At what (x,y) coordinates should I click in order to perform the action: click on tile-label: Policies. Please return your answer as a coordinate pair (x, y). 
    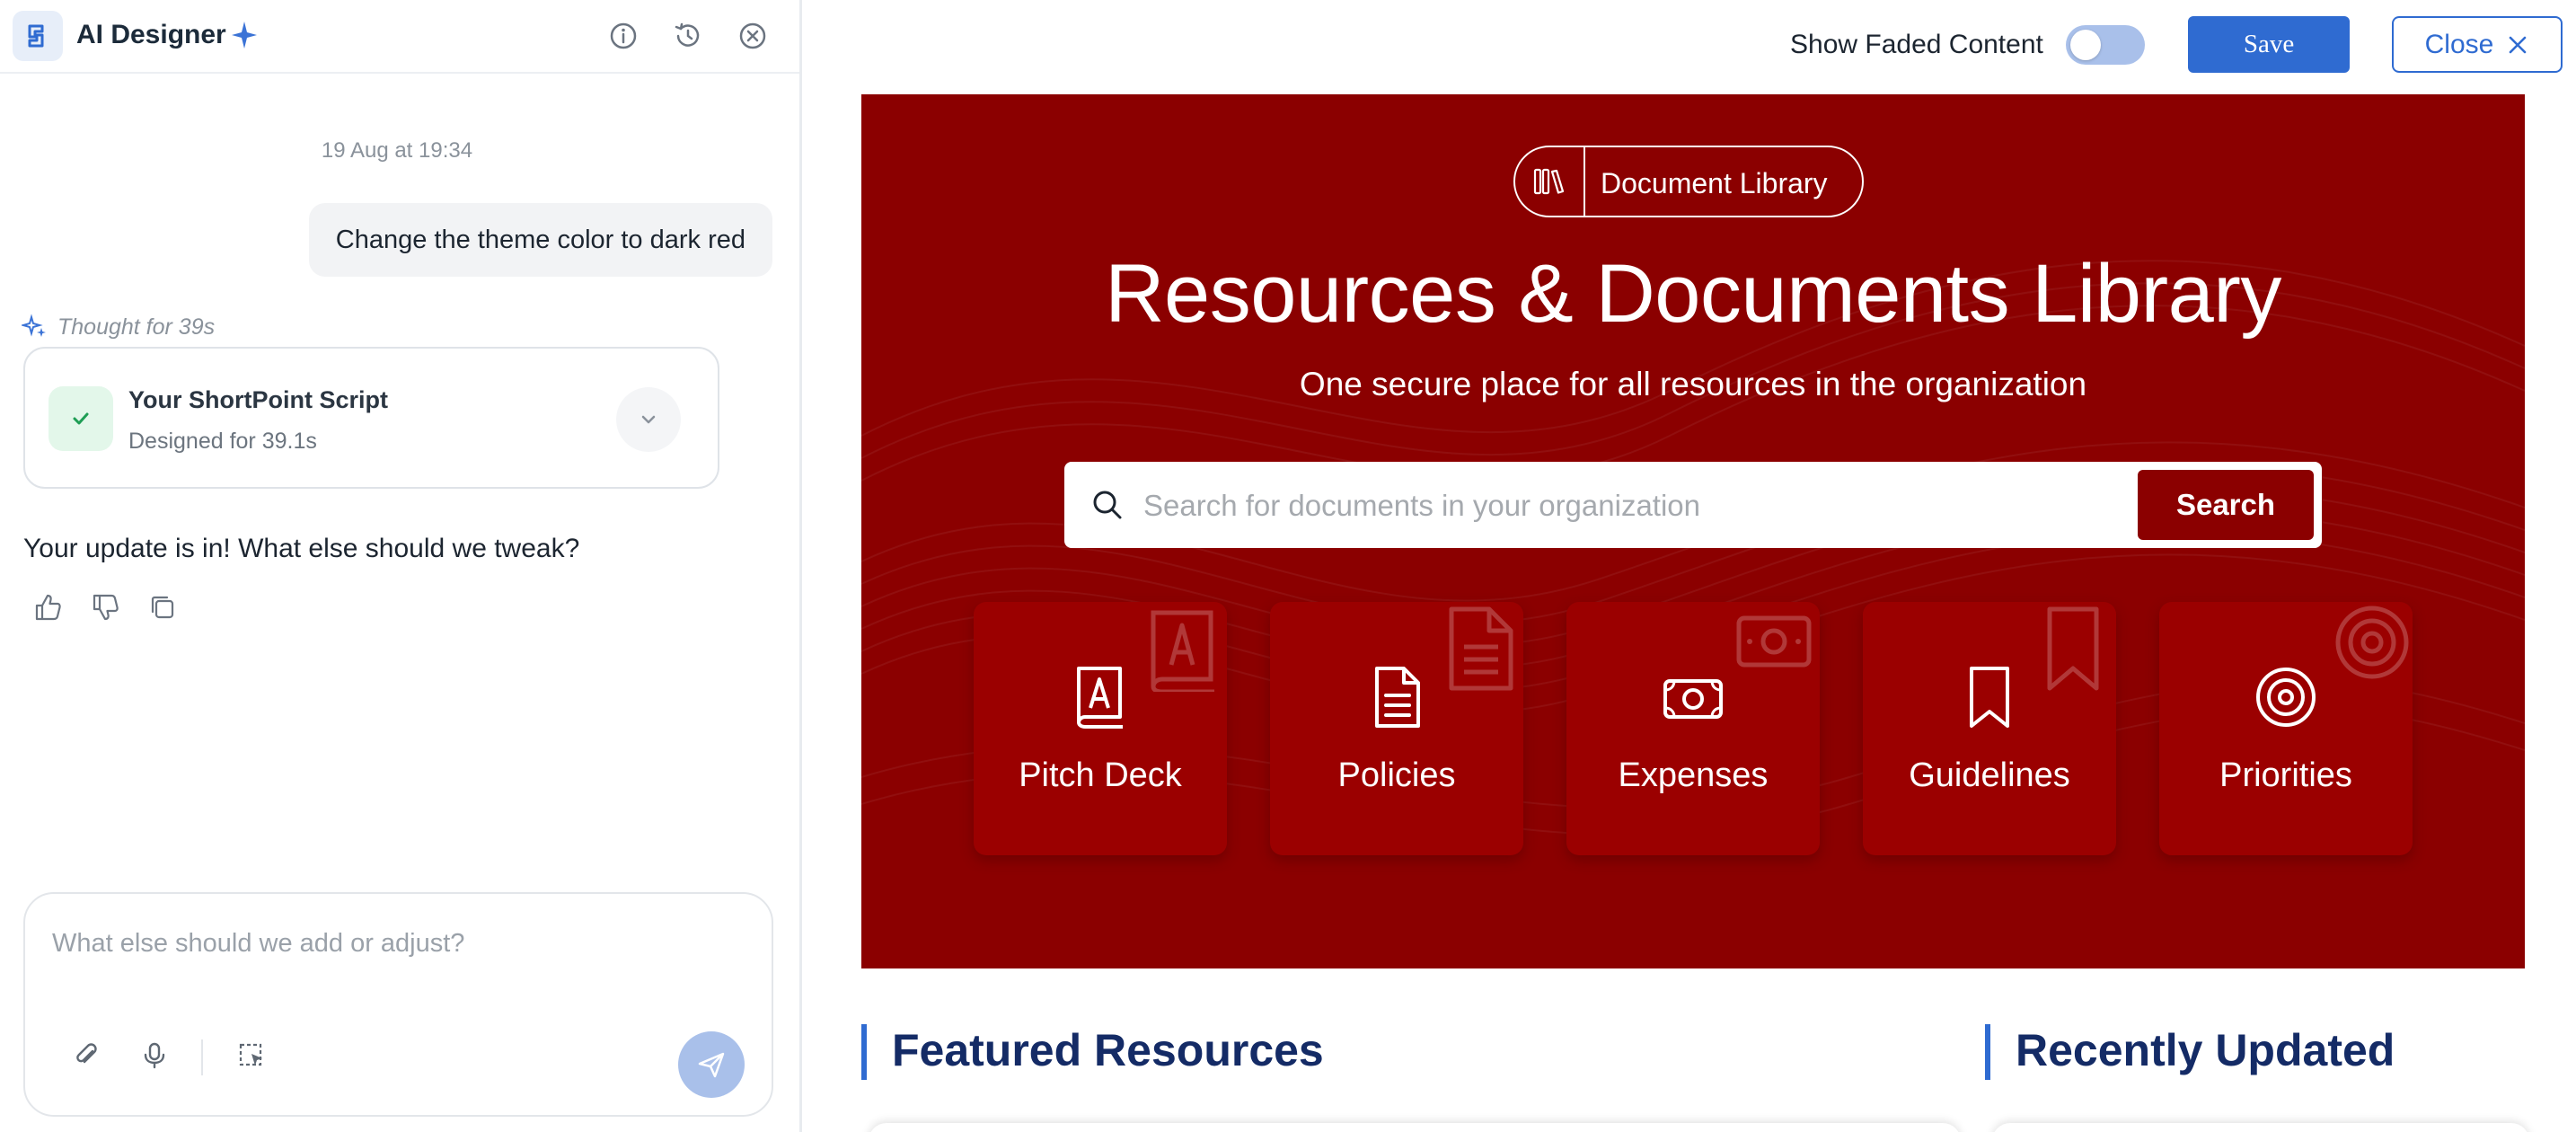
    Looking at the image, I should click on (1396, 775).